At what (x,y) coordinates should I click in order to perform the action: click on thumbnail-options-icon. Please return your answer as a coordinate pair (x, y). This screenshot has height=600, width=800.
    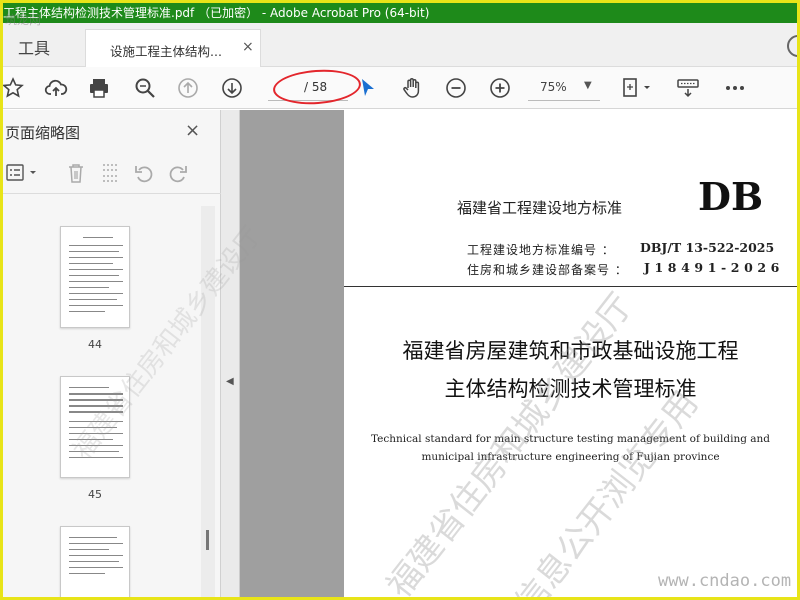
    Looking at the image, I should click on (23, 173).